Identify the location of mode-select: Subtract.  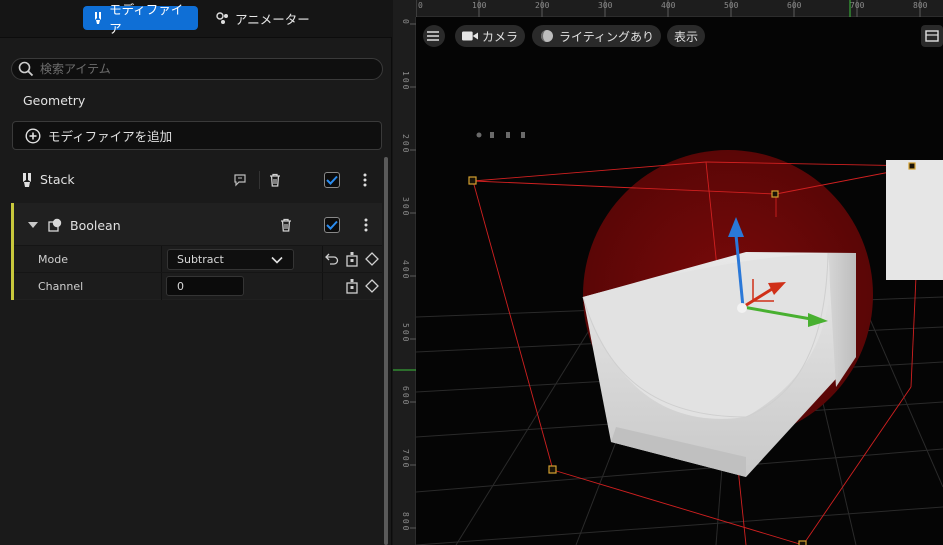
(230, 259).